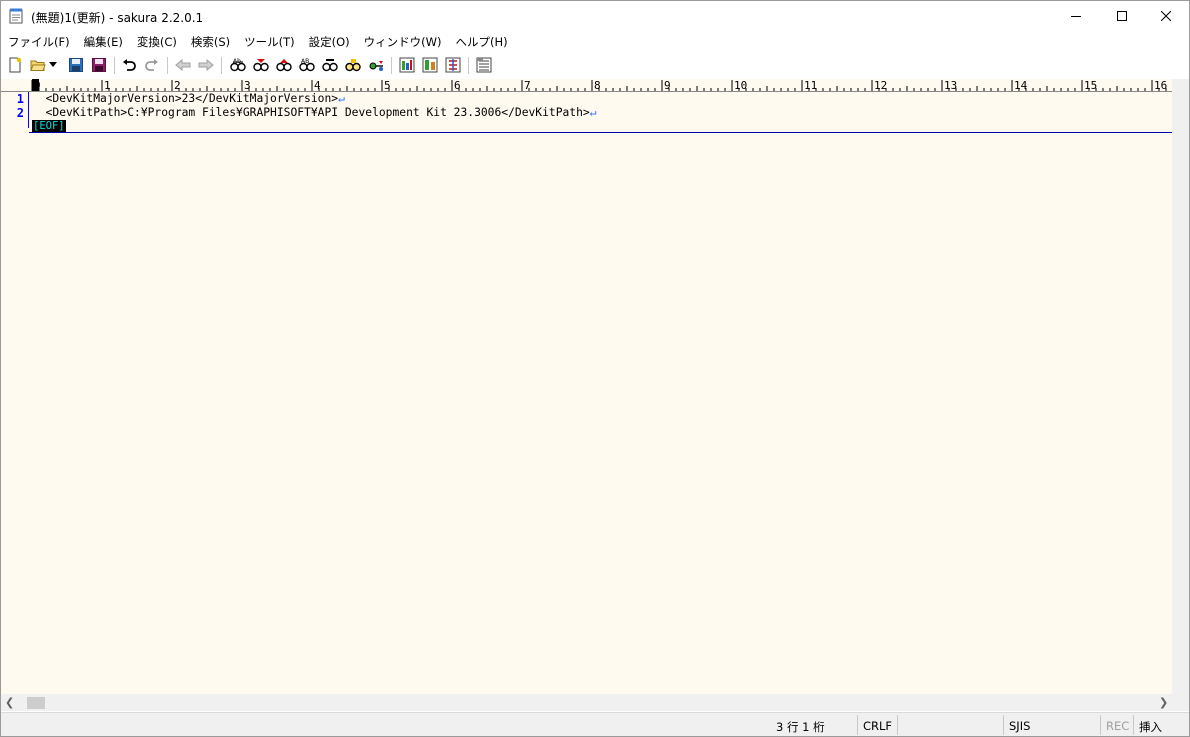 The image size is (1190, 737). What do you see at coordinates (1090, 85) in the screenshot?
I see `ruler-label: 15` at bounding box center [1090, 85].